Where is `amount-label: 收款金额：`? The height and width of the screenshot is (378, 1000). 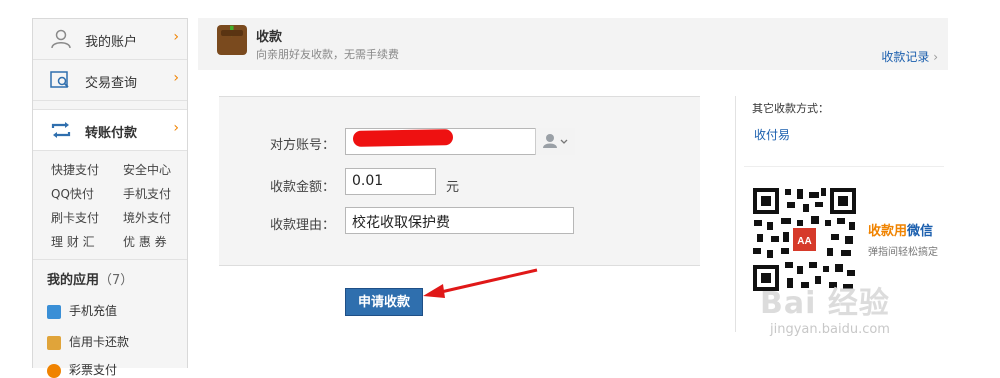
amount-label: 收款金额： is located at coordinates (302, 187).